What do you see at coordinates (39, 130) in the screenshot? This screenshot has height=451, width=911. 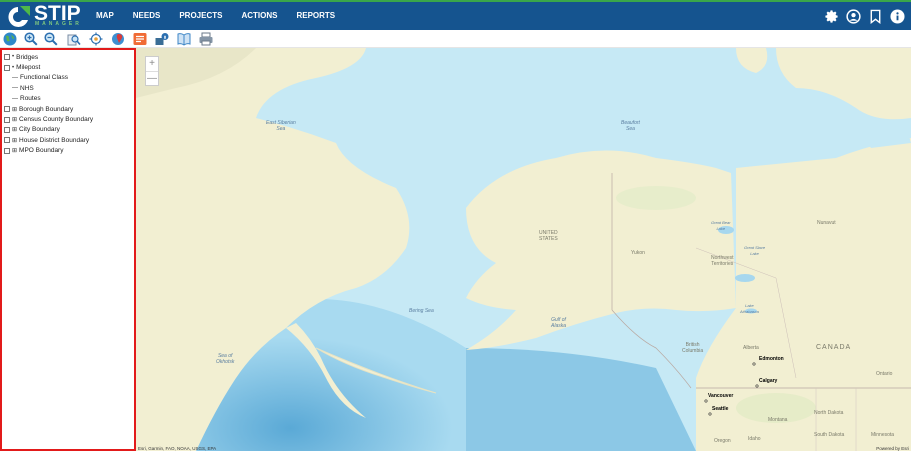 I see `layer-label: City Boundary` at bounding box center [39, 130].